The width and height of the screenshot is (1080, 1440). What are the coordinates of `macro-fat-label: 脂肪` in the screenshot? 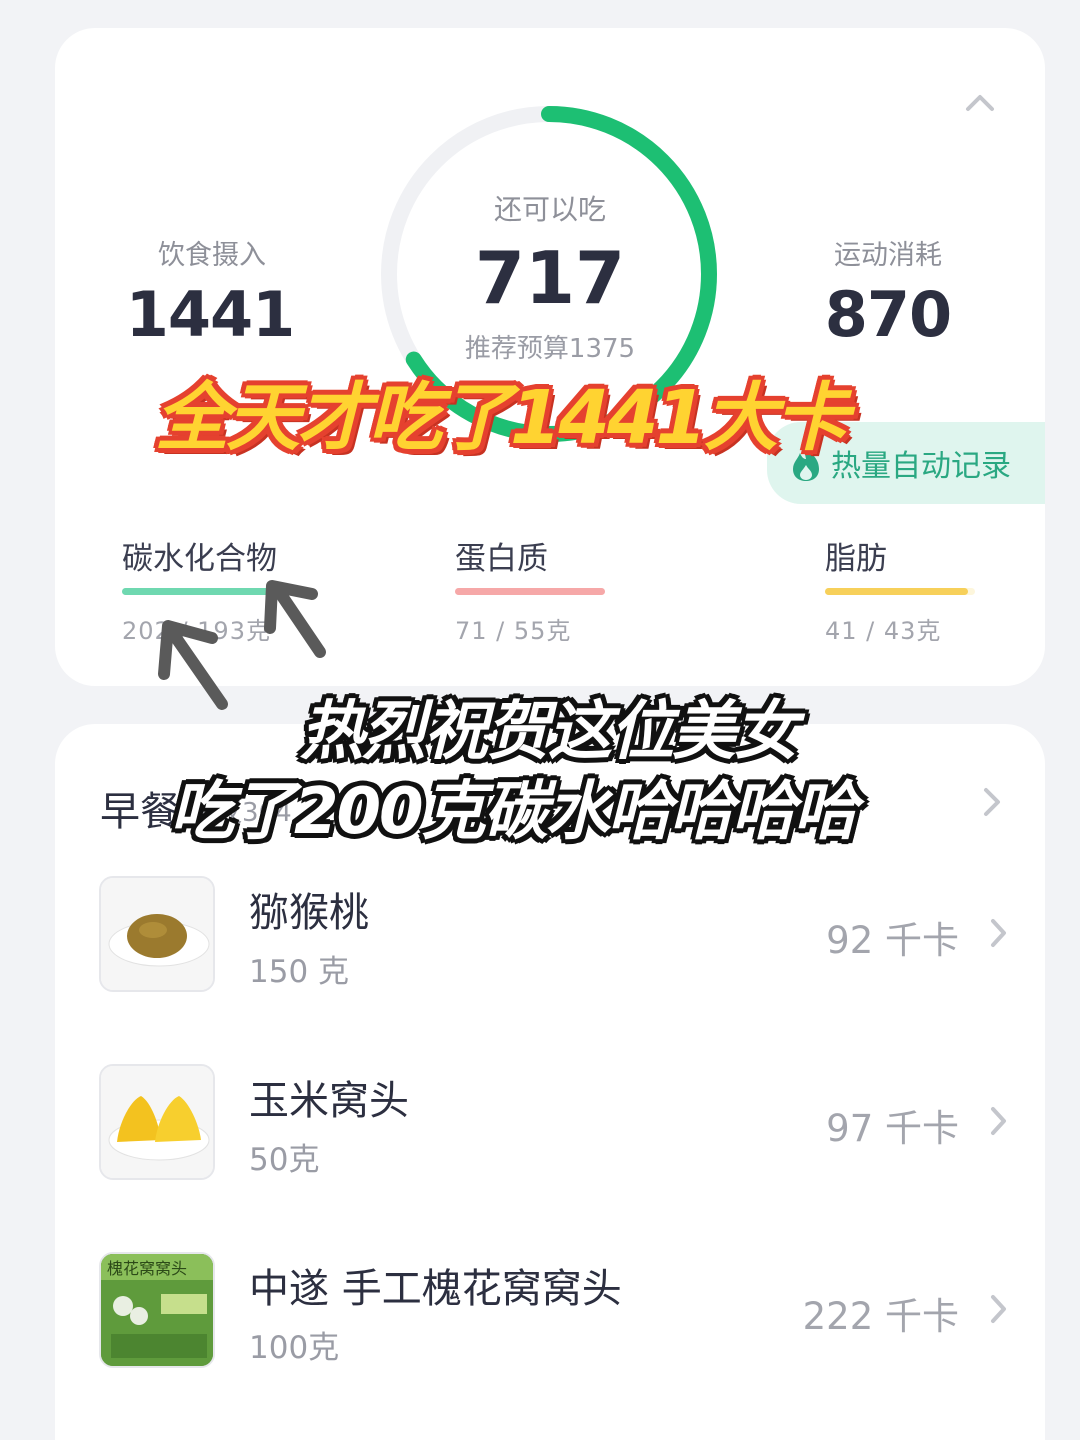 It's located at (856, 559).